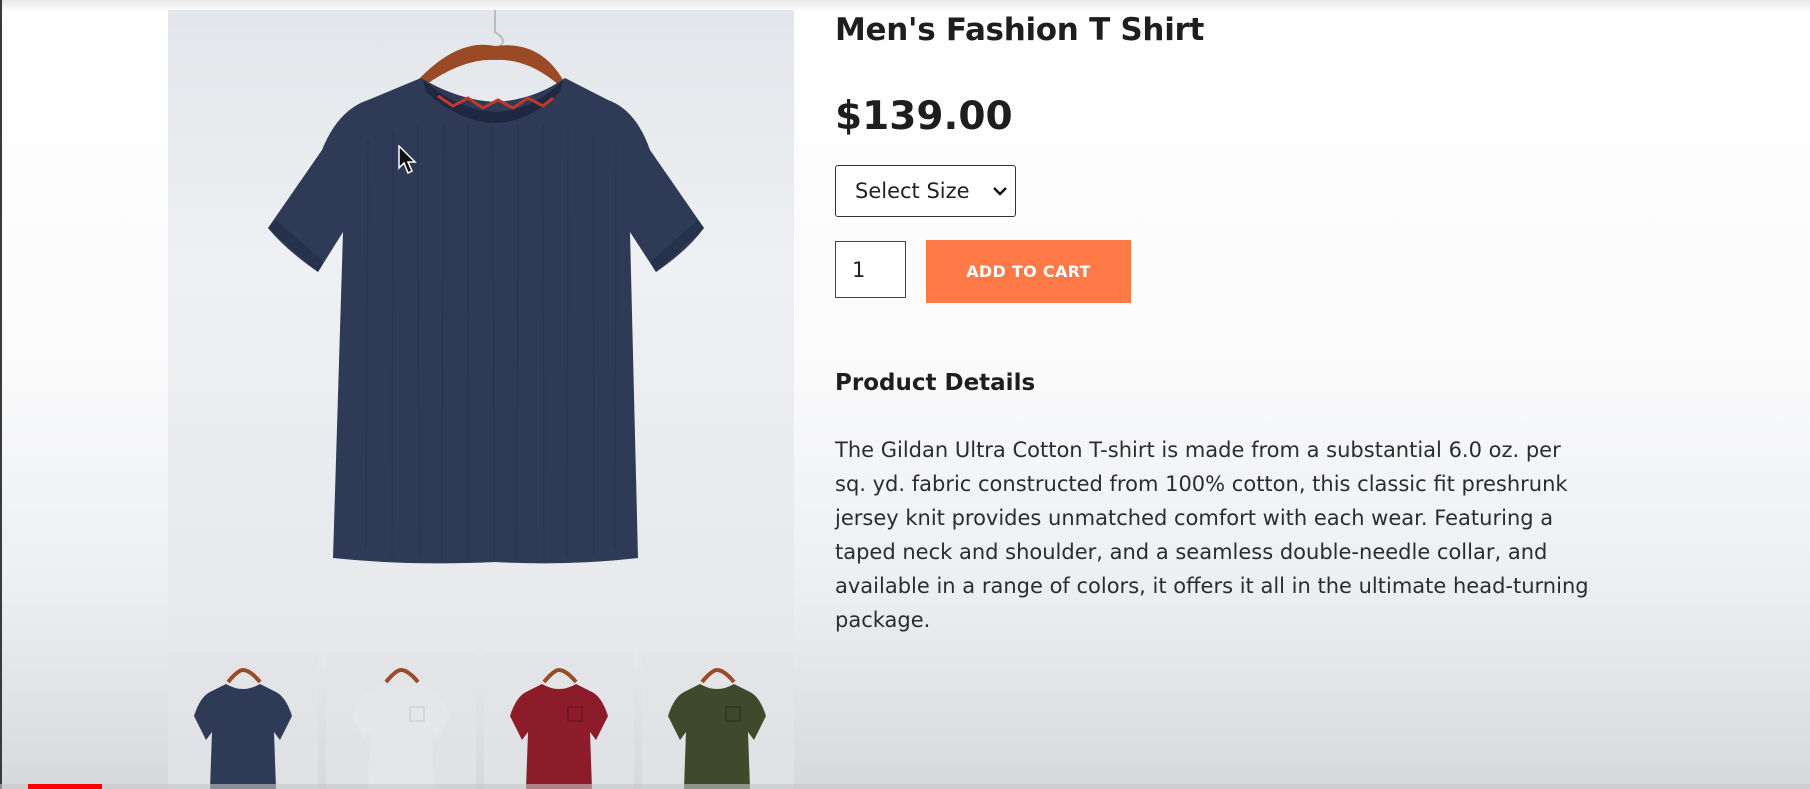 The height and width of the screenshot is (789, 1810). I want to click on video-progress-fill, so click(65, 786).